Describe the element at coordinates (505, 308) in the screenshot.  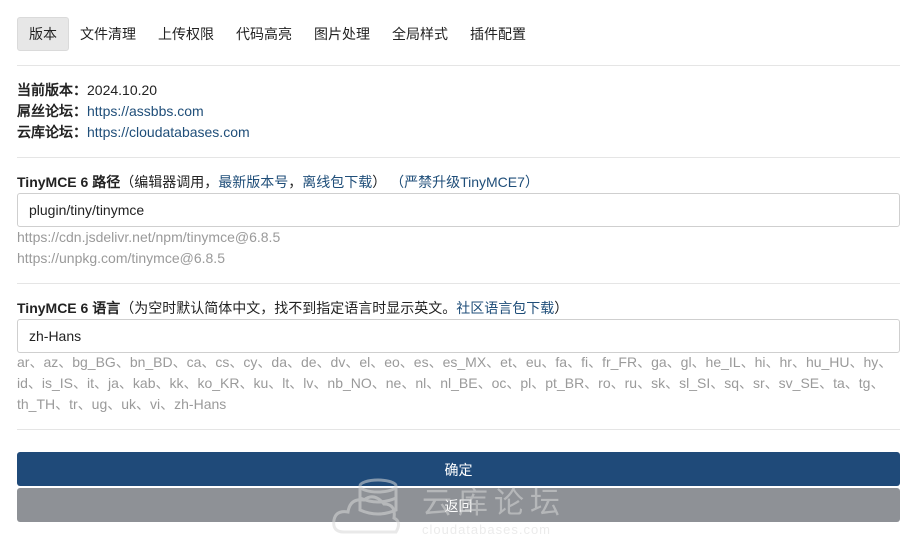
I see `lang-pack-download-link: 社区语言包下载` at that location.